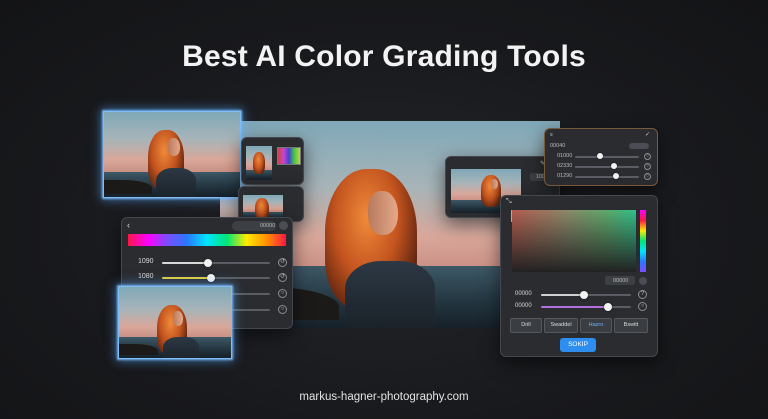  I want to click on slider-2-label: 1080, so click(146, 276).